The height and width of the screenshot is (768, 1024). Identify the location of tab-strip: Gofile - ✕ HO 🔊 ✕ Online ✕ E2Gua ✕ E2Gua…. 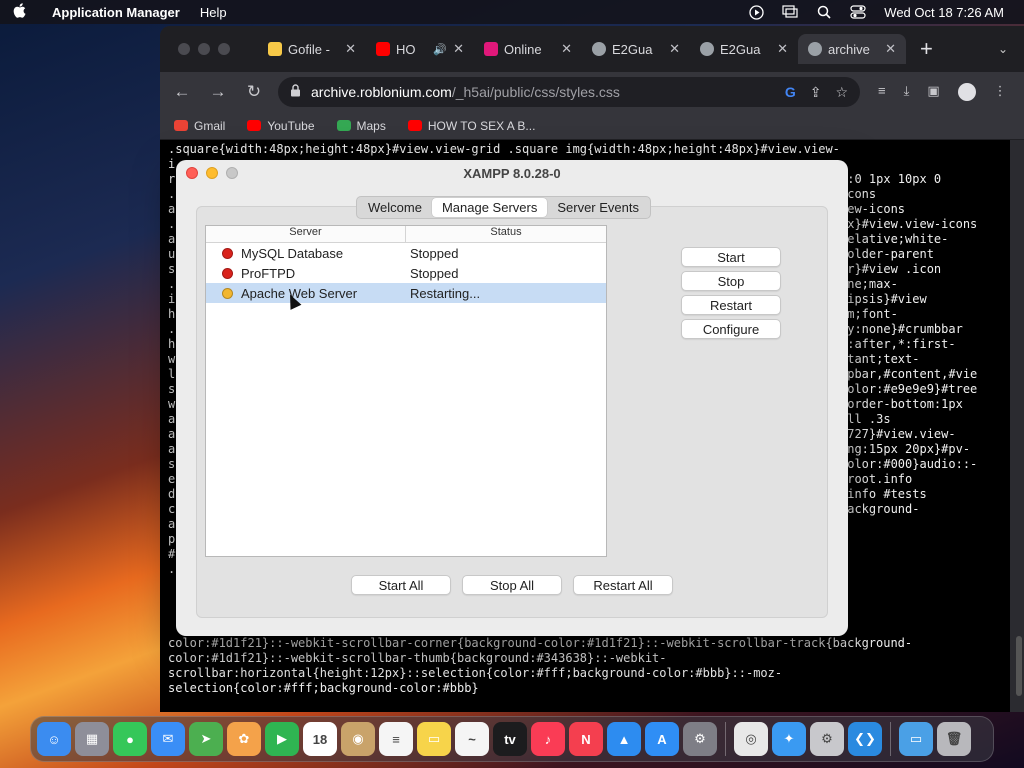
(592, 49).